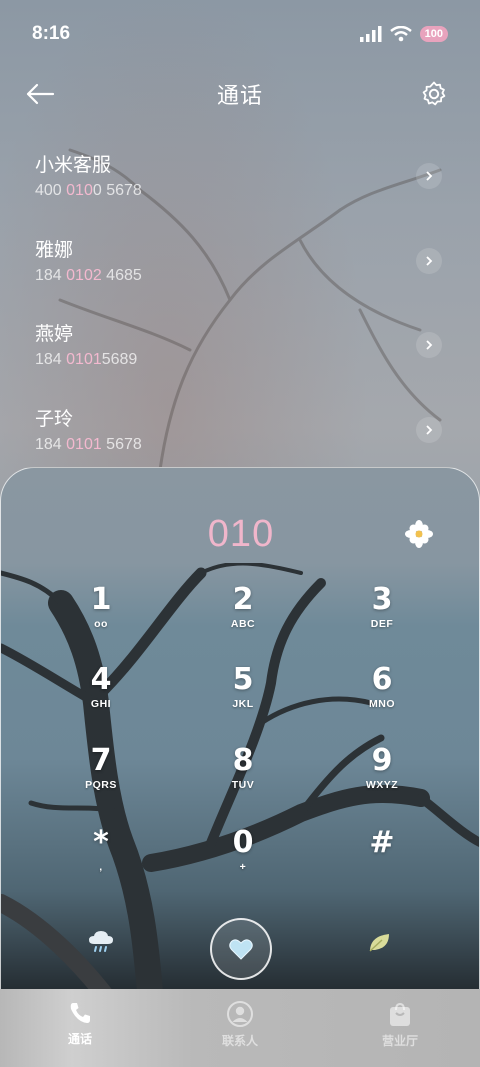  I want to click on bag-icon, so click(400, 1014).